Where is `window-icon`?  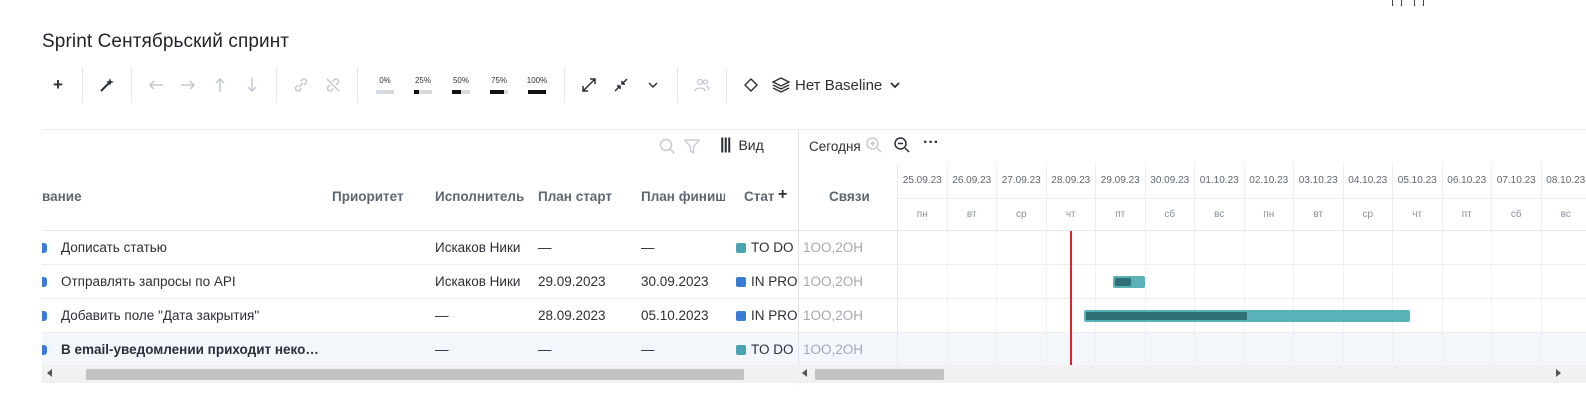 window-icon is located at coordinates (1397, 3).